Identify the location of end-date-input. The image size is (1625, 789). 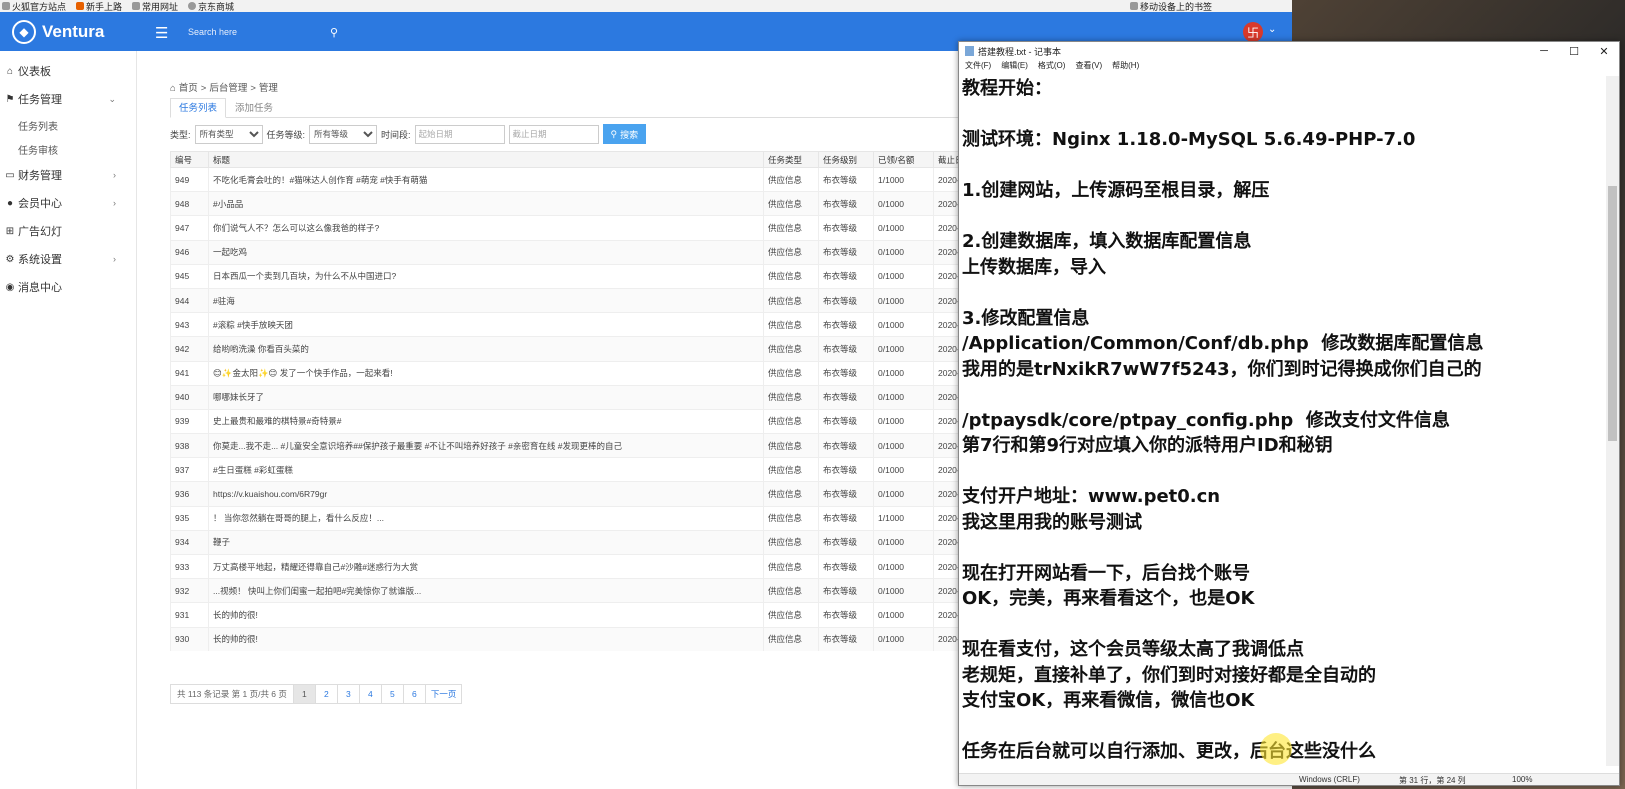
(553, 134).